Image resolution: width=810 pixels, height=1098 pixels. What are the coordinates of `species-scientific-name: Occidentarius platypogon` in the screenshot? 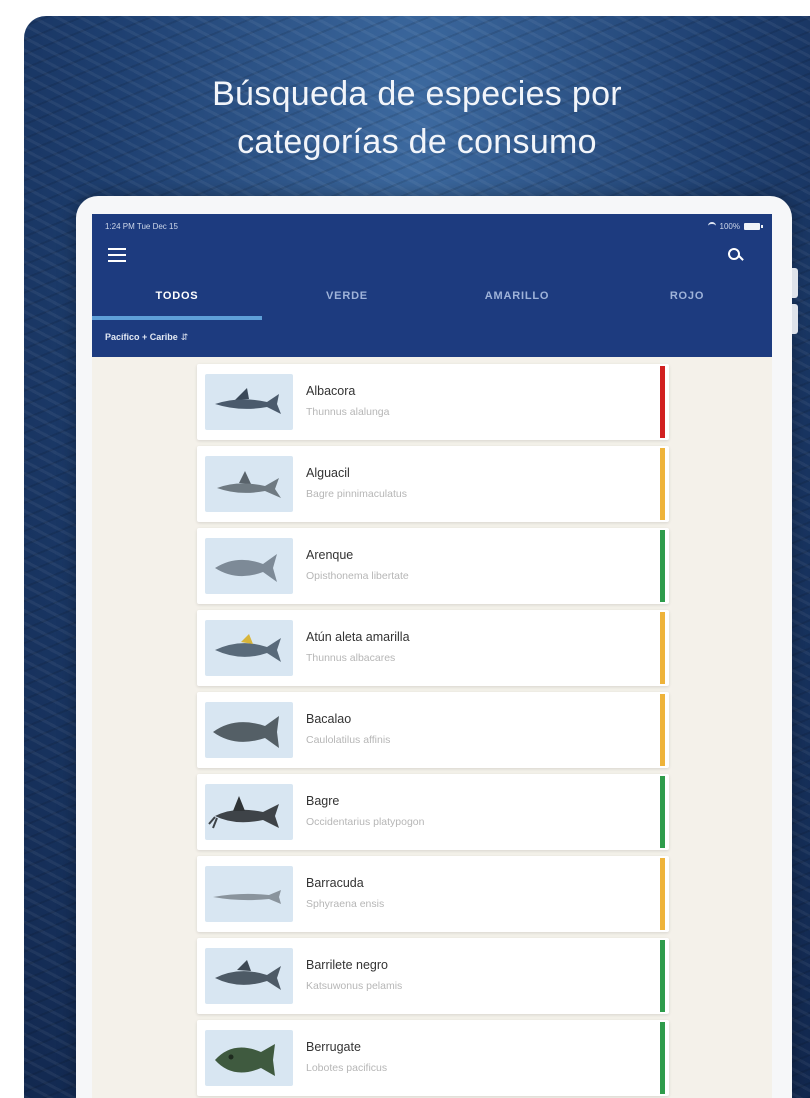 It's located at (365, 822).